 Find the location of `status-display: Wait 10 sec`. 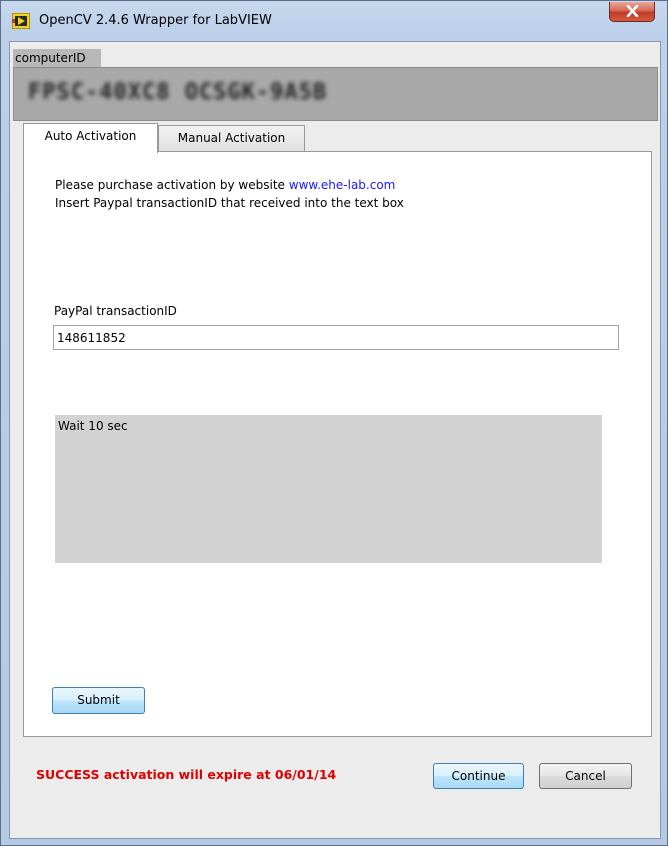

status-display: Wait 10 sec is located at coordinates (328, 489).